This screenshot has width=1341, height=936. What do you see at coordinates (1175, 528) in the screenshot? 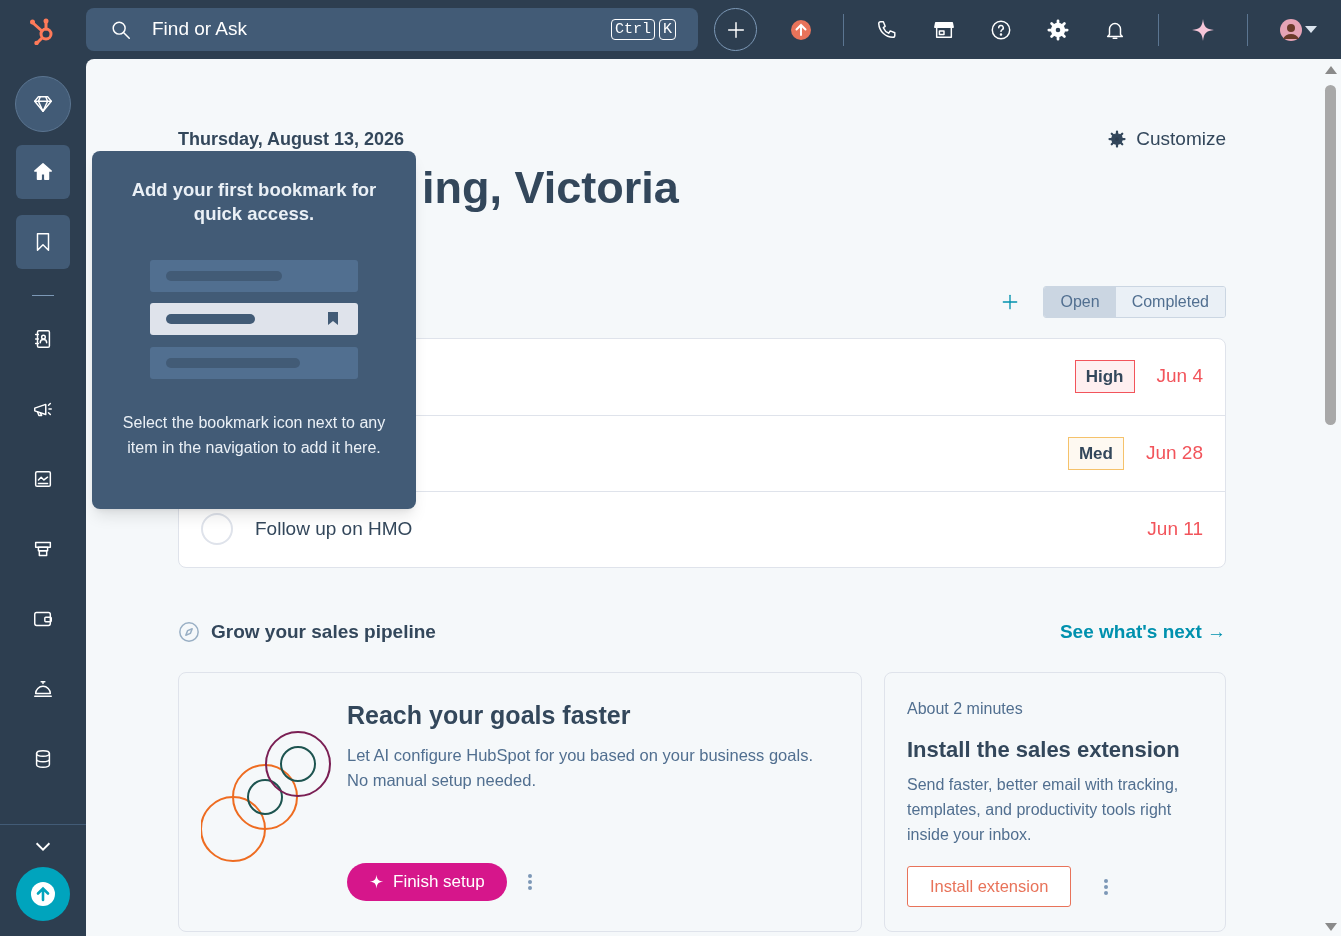
I see `due-date: Jun 11` at bounding box center [1175, 528].